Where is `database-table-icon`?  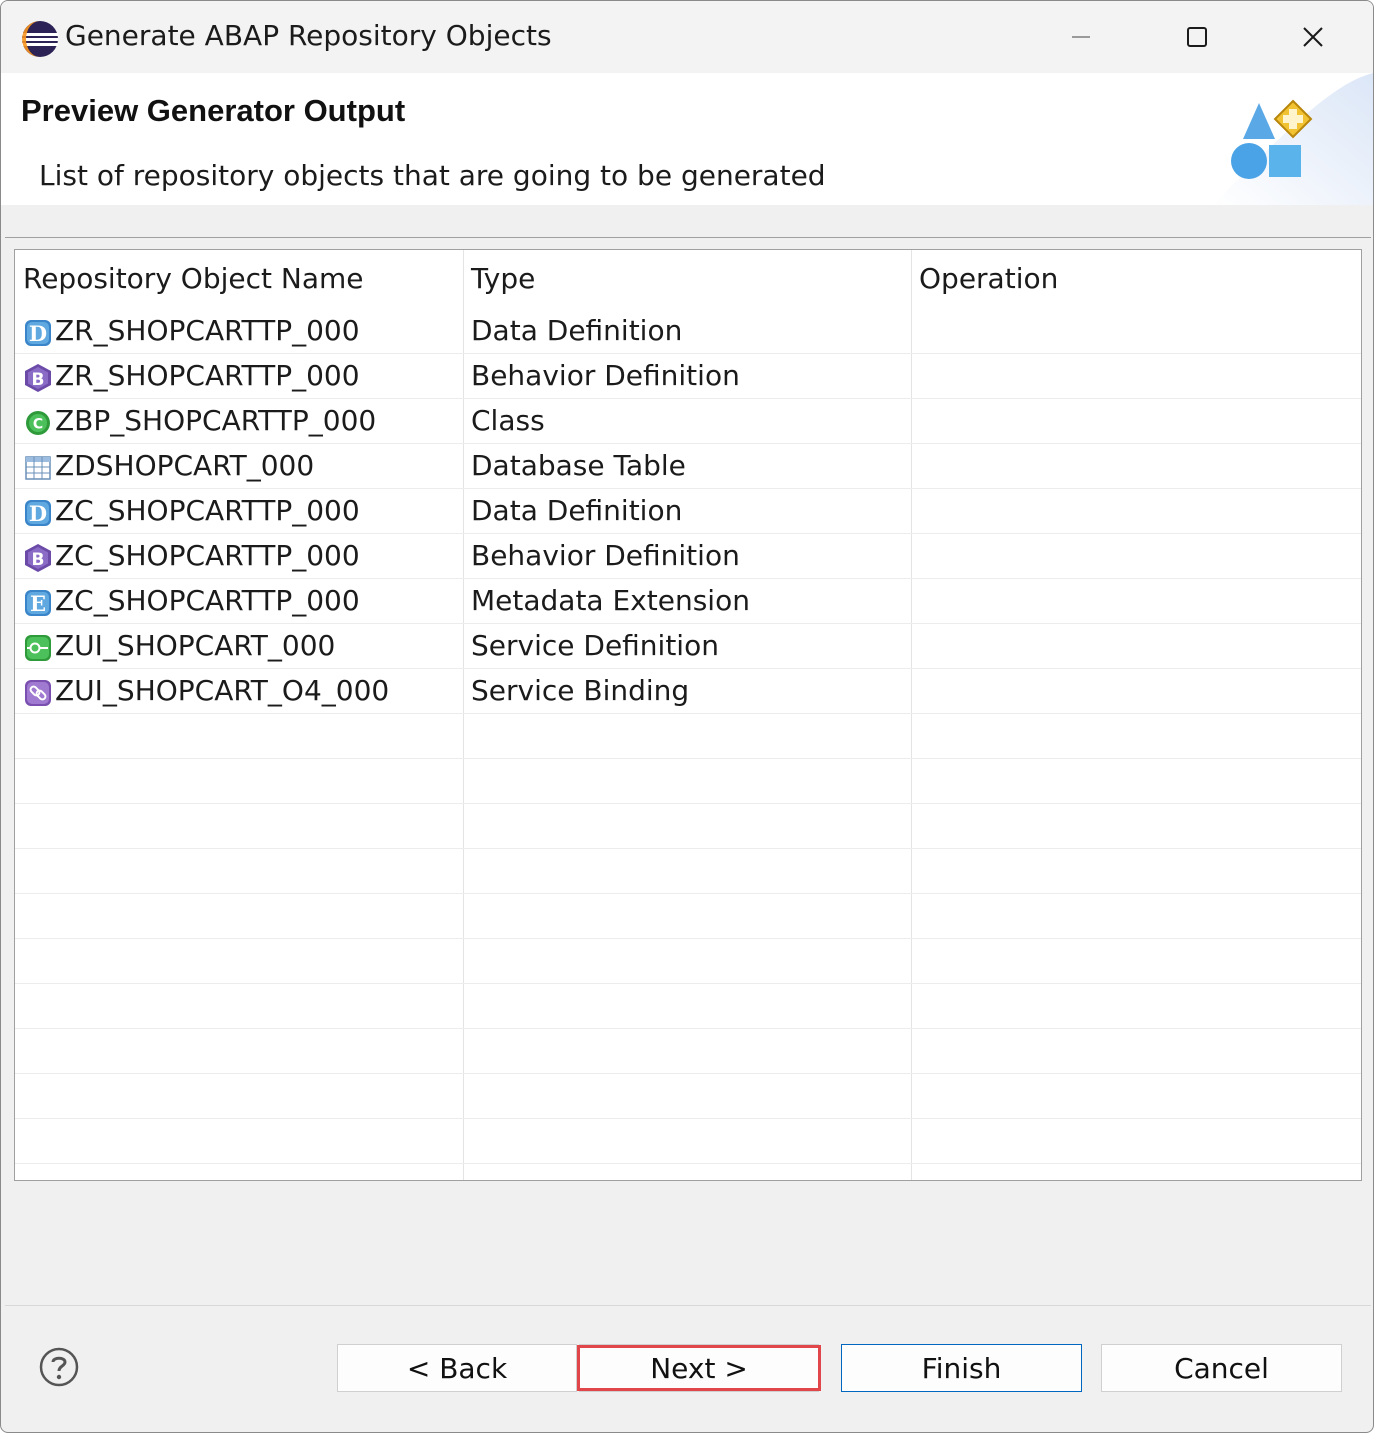 database-table-icon is located at coordinates (38, 466).